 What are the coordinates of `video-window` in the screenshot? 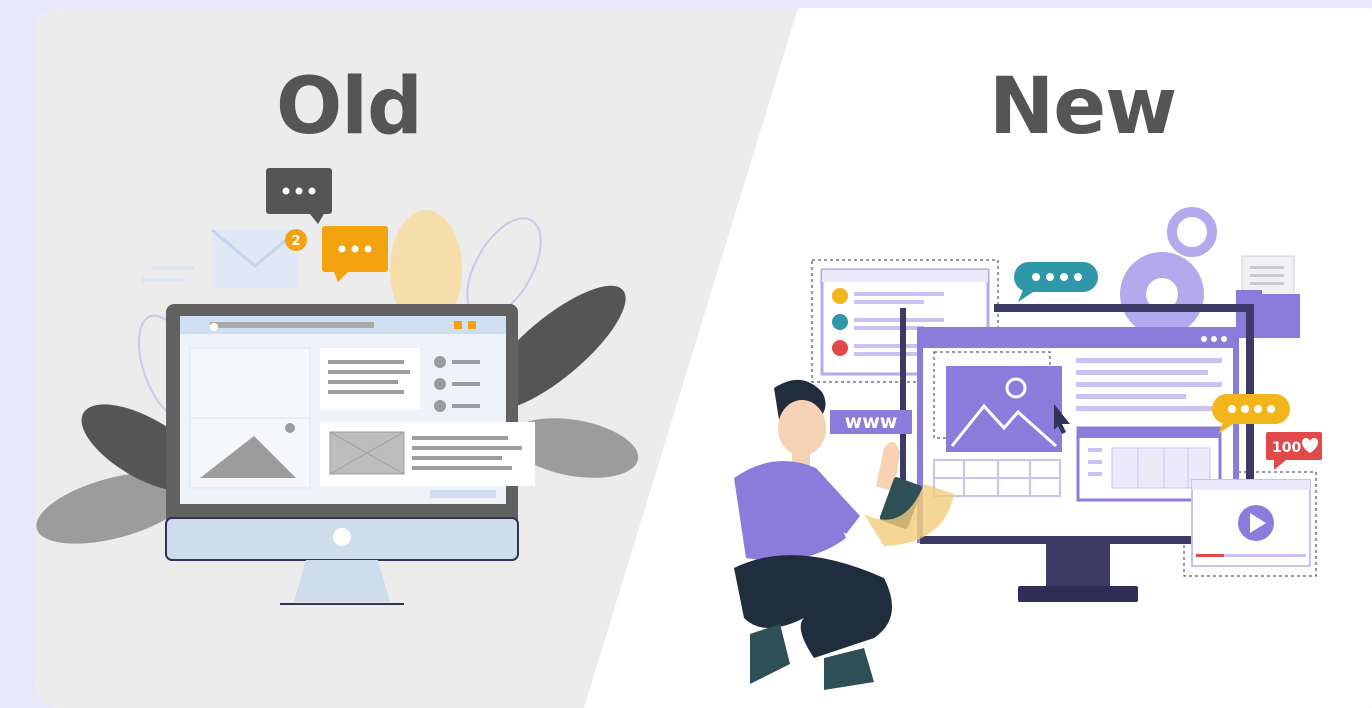 It's located at (1251, 523).